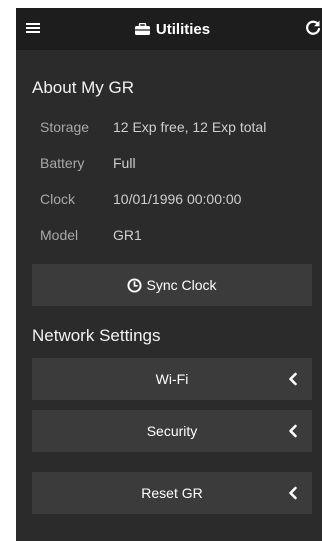  I want to click on info-label: Clock, so click(58, 199).